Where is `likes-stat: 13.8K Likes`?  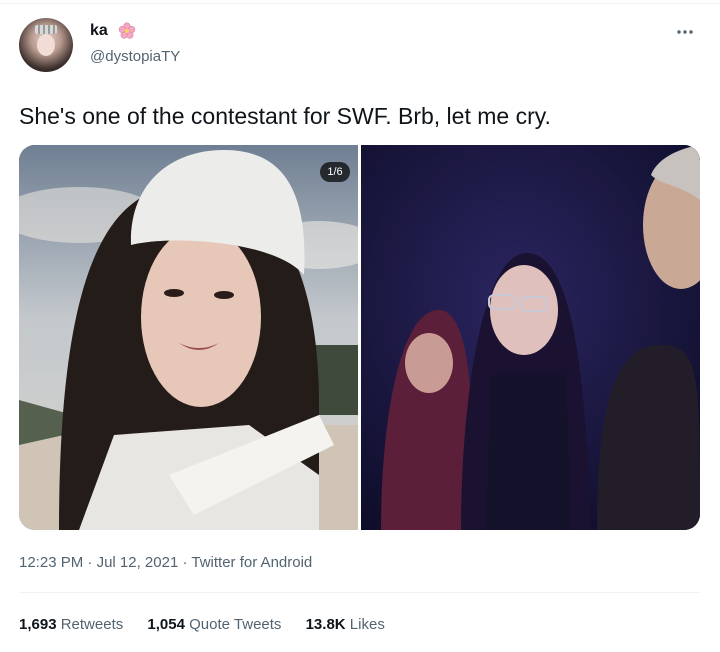
likes-stat: 13.8K Likes is located at coordinates (345, 624).